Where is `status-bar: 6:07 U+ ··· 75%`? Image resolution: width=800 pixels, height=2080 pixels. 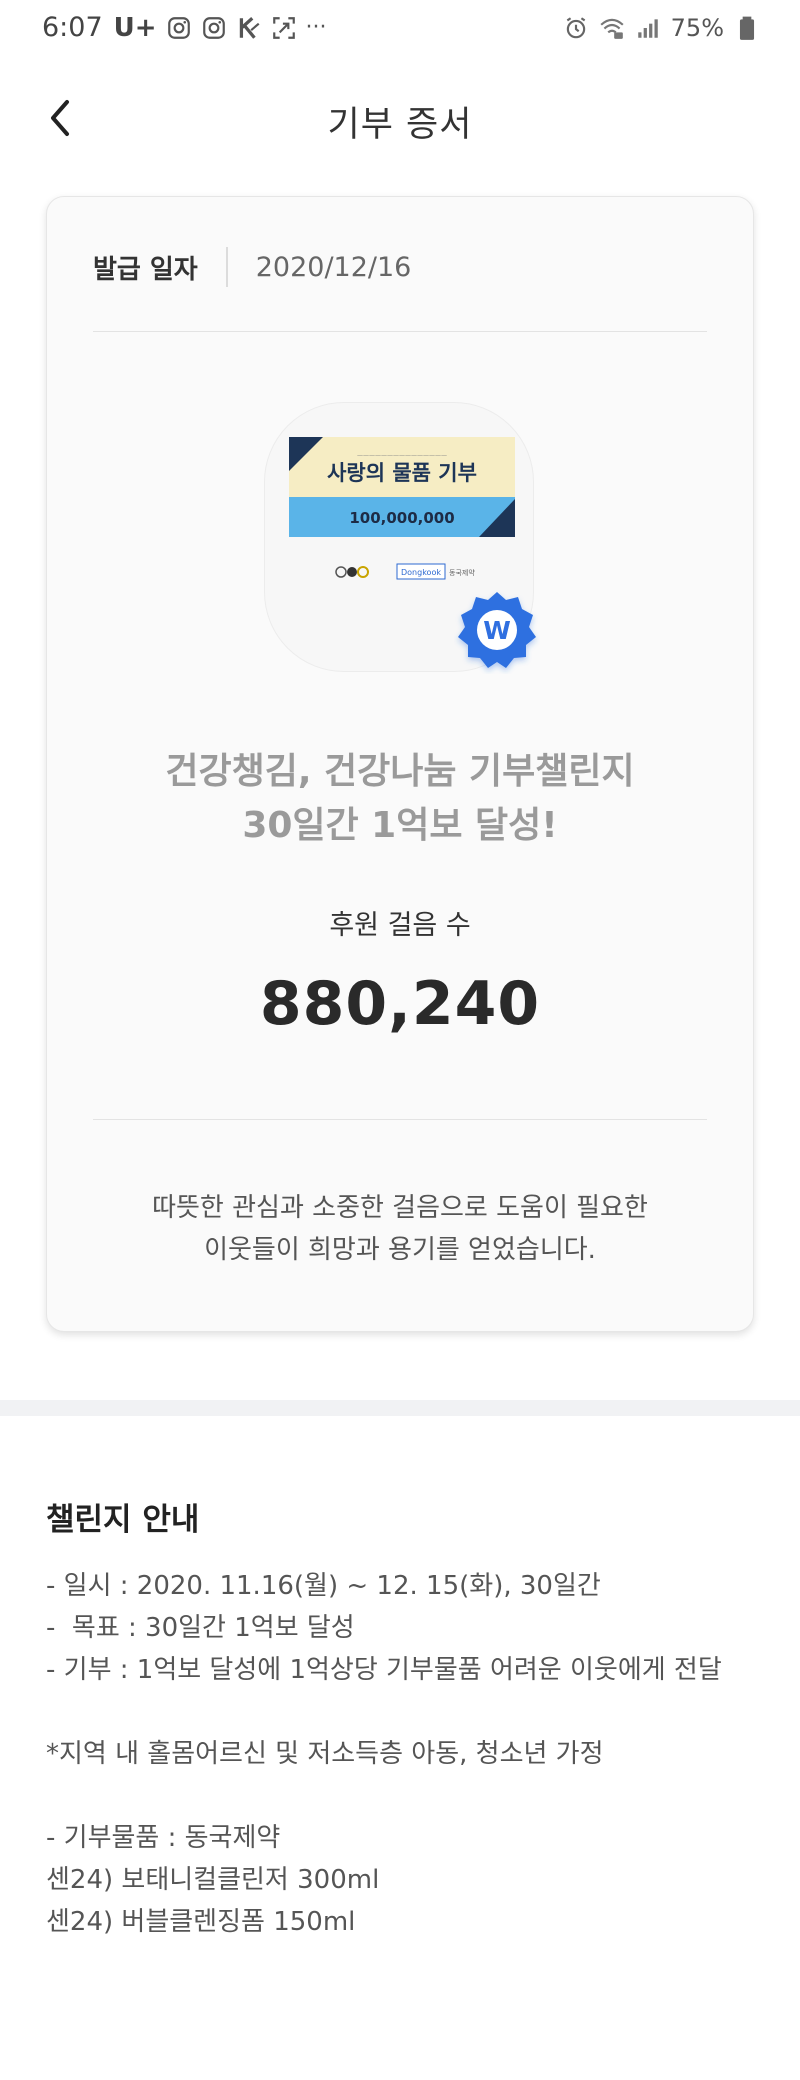 status-bar: 6:07 U+ ··· 75% is located at coordinates (400, 31).